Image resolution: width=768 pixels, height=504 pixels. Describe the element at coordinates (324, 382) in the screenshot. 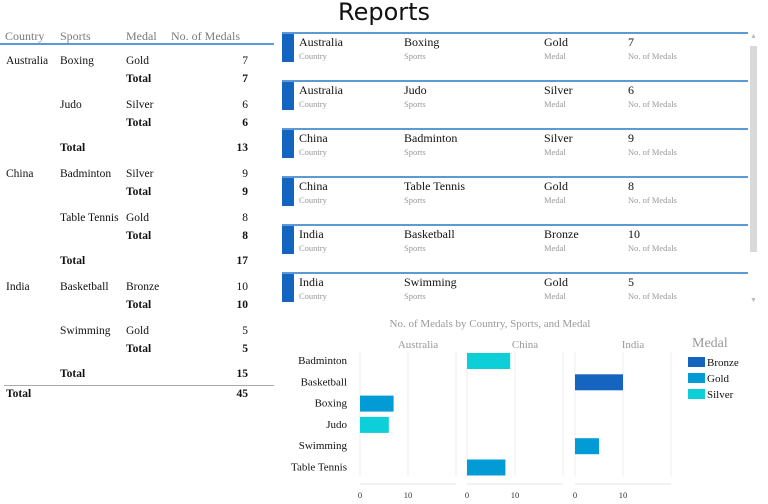

I see `category-label: Basketball` at that location.